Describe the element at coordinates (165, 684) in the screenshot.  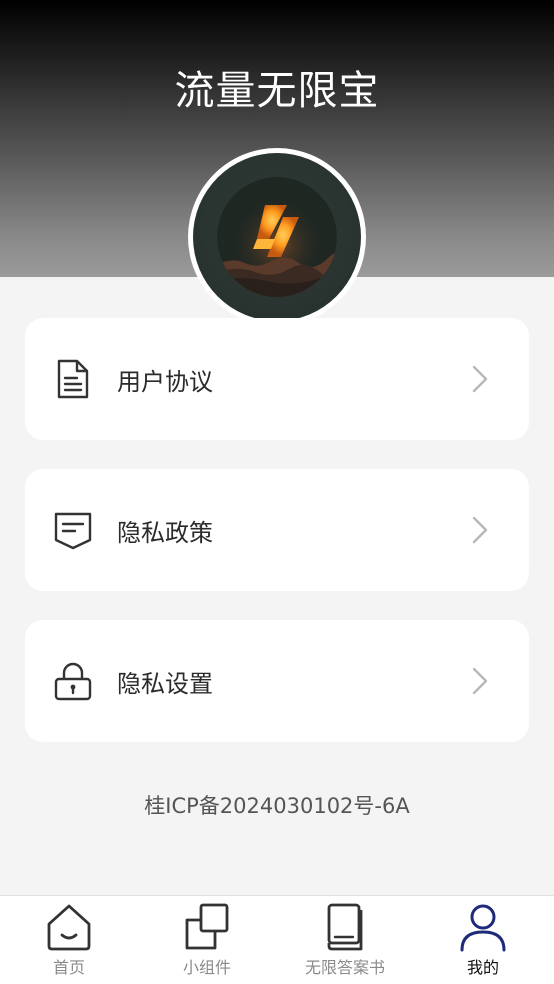
I see `menu-item-label: 隐私设置` at that location.